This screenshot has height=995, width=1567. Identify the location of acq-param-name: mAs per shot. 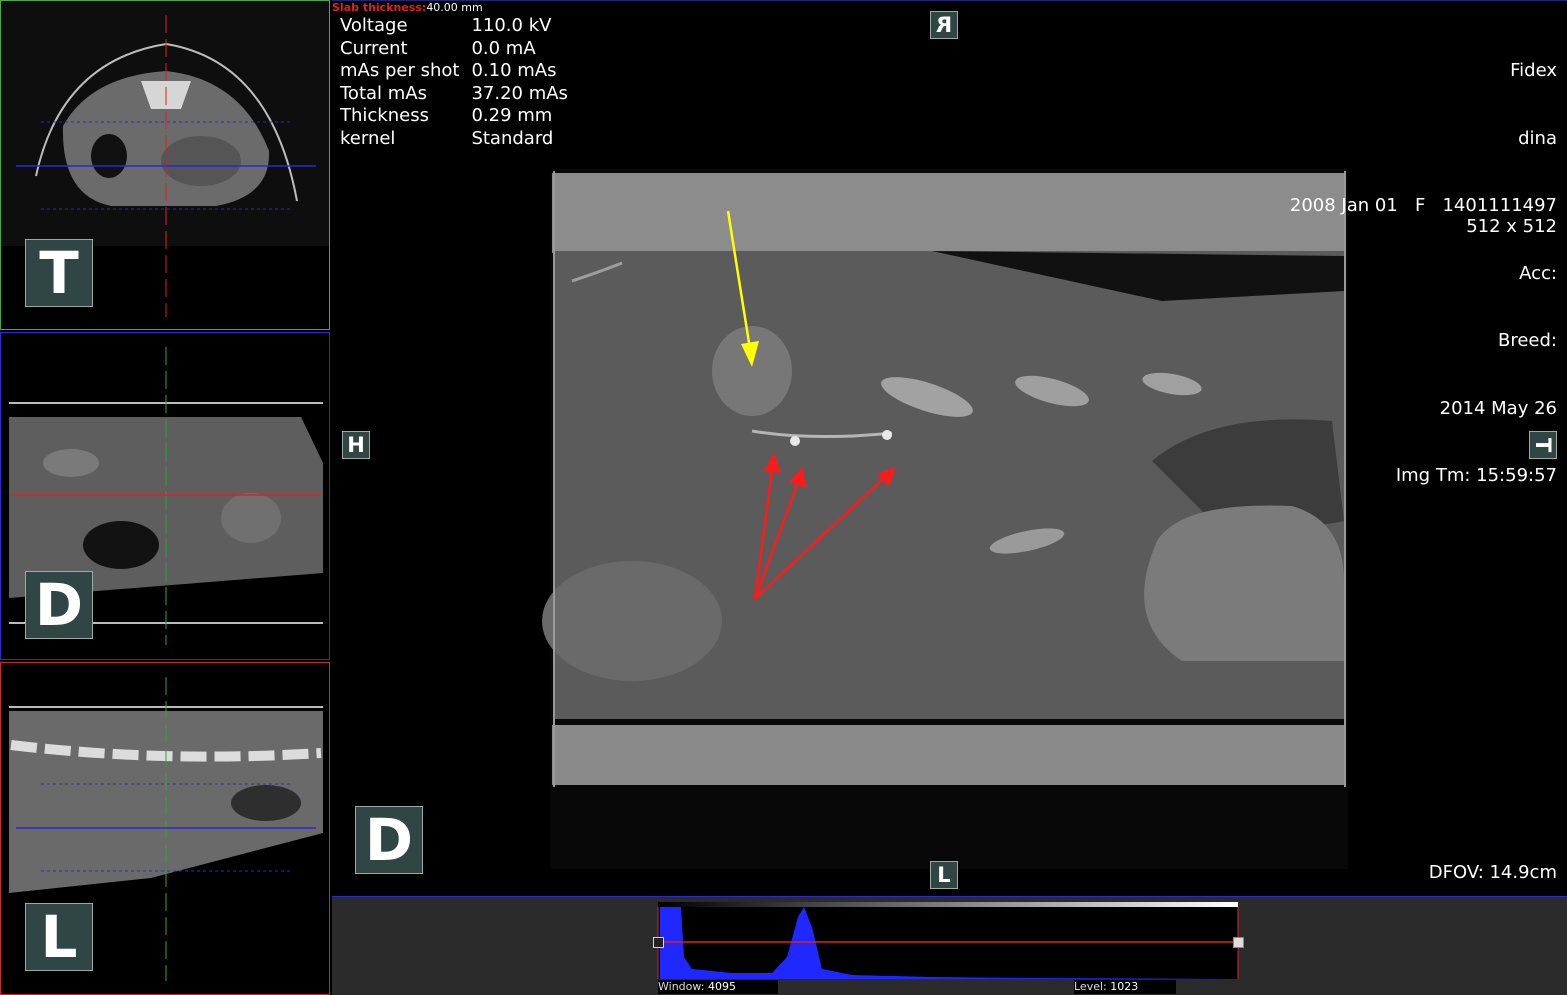
(400, 70).